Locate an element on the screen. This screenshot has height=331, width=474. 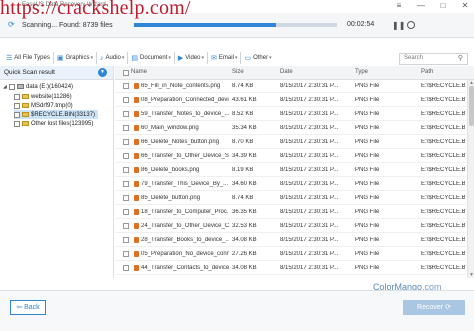
close-icon: ✕ is located at coordinates (465, 5).